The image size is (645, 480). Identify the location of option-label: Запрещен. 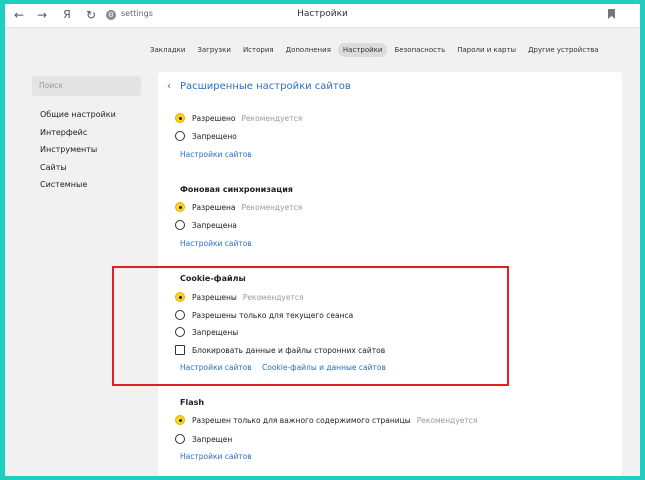
(212, 439).